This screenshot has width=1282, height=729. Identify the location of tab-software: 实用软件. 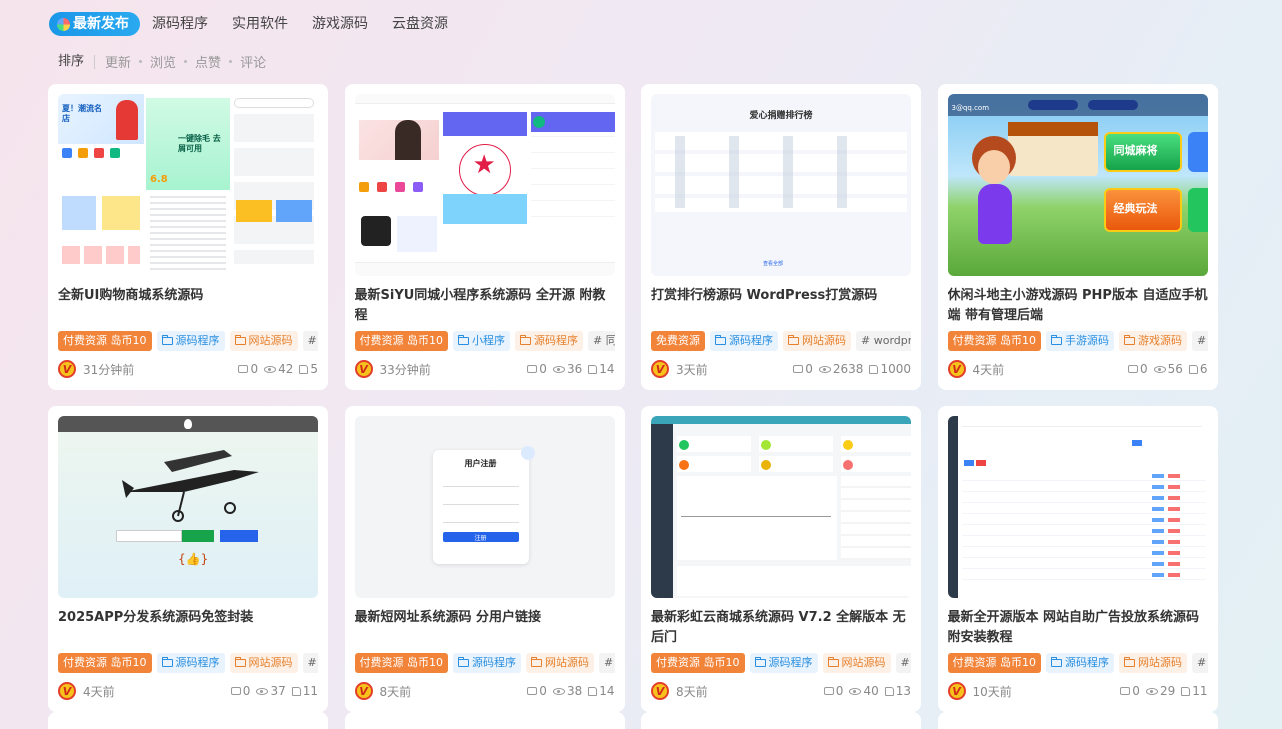
(260, 24).